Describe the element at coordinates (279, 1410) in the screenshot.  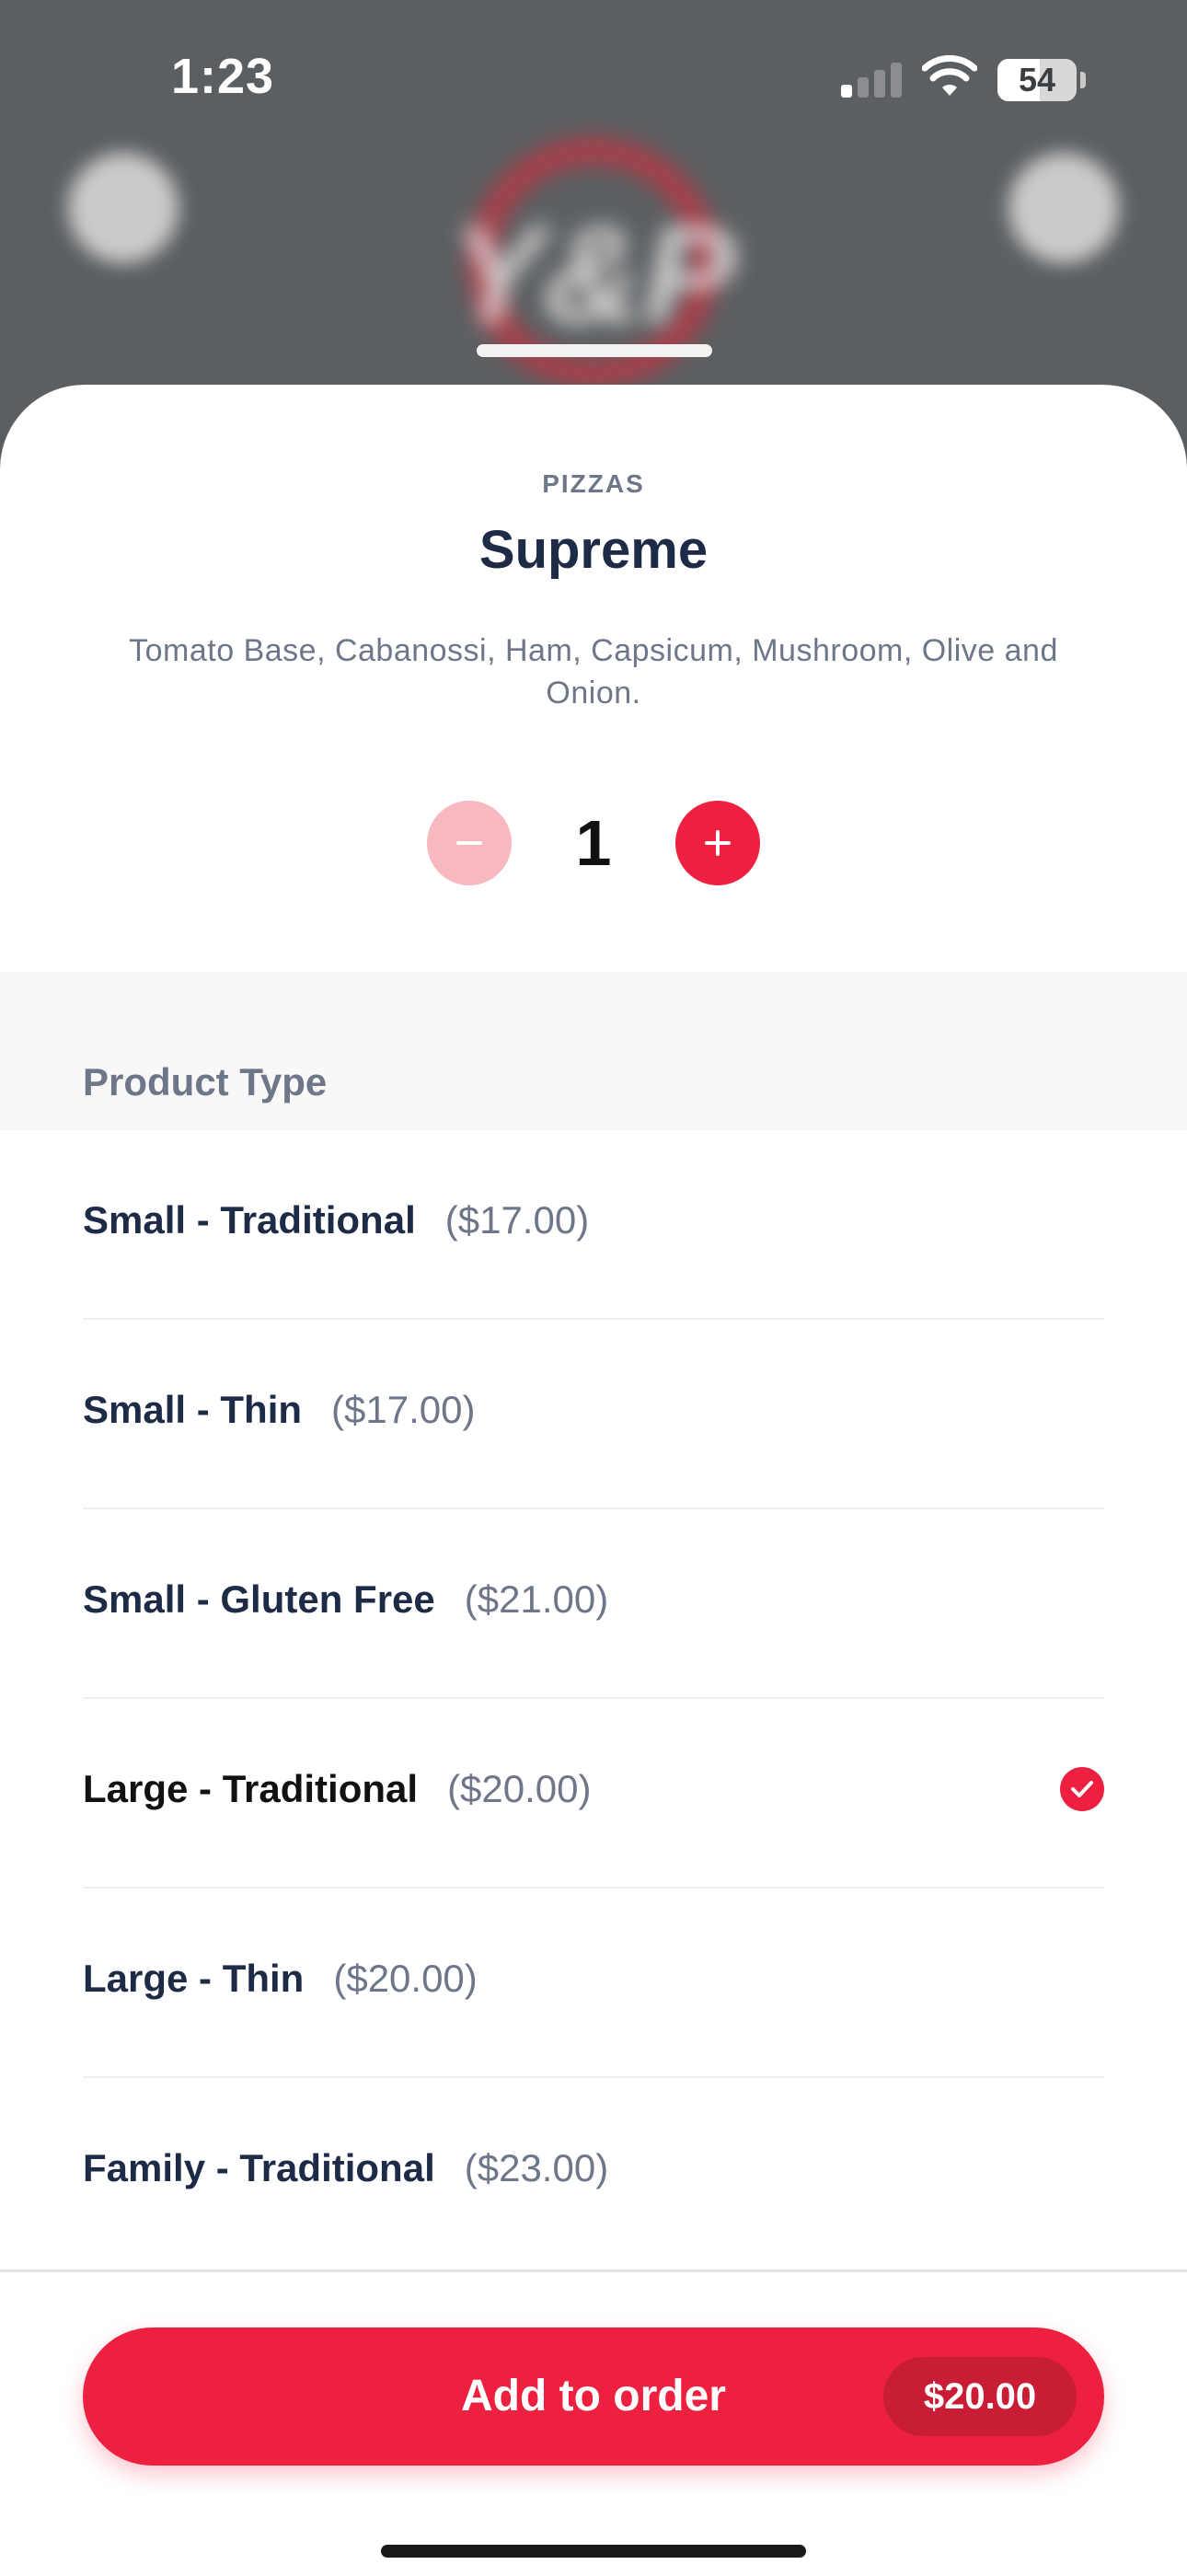
I see `option-label: Small - Thin ($17.00)` at that location.